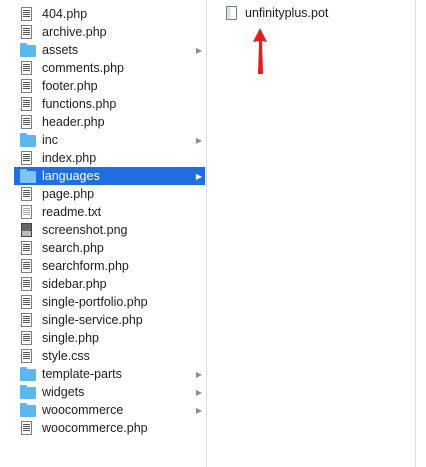 This screenshot has height=467, width=426. What do you see at coordinates (109, 158) in the screenshot?
I see `file-item: index.php` at bounding box center [109, 158].